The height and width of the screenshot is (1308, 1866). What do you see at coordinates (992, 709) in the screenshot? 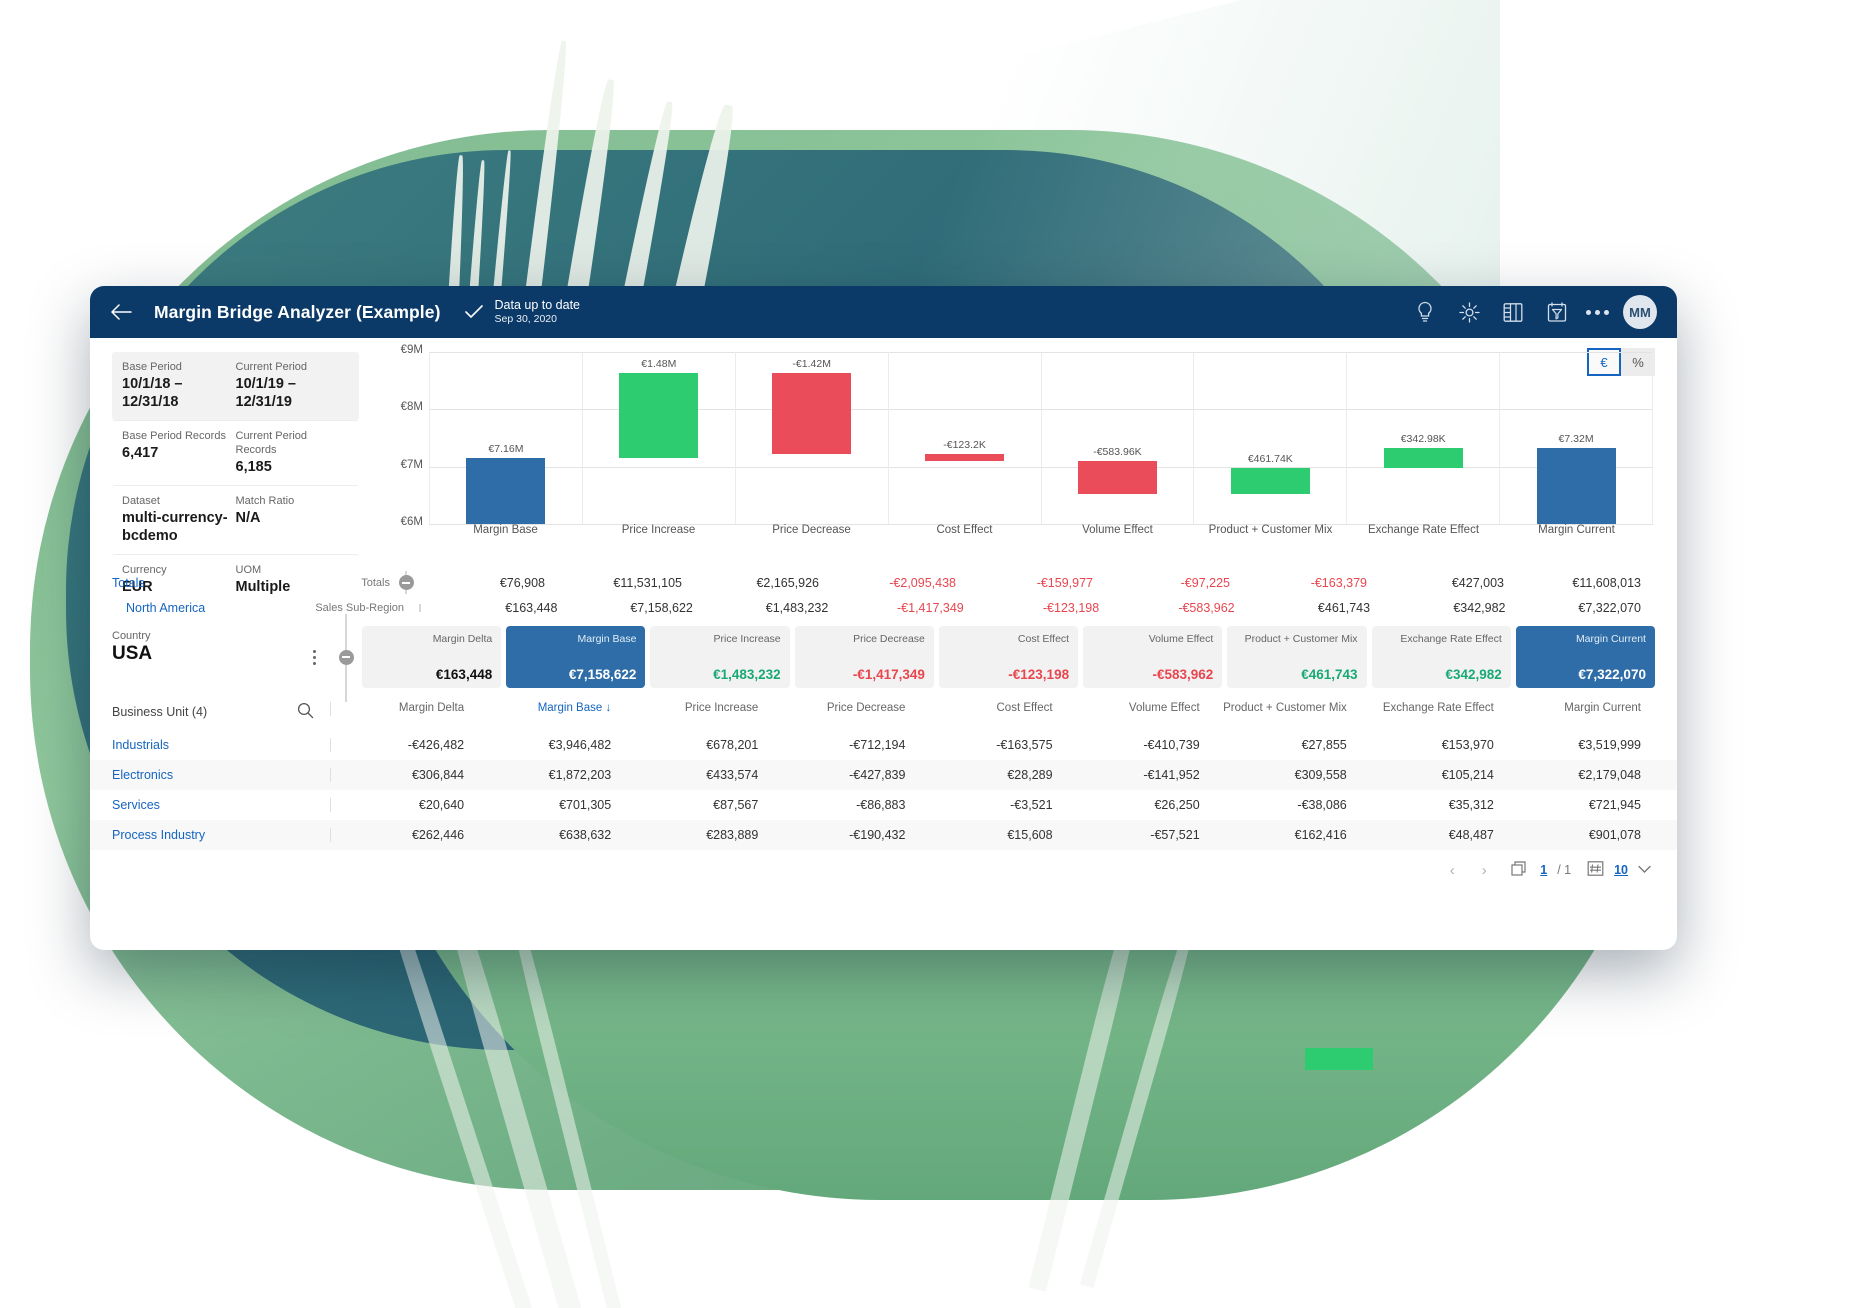
I see `table-column-header: Cost Effect` at bounding box center [992, 709].